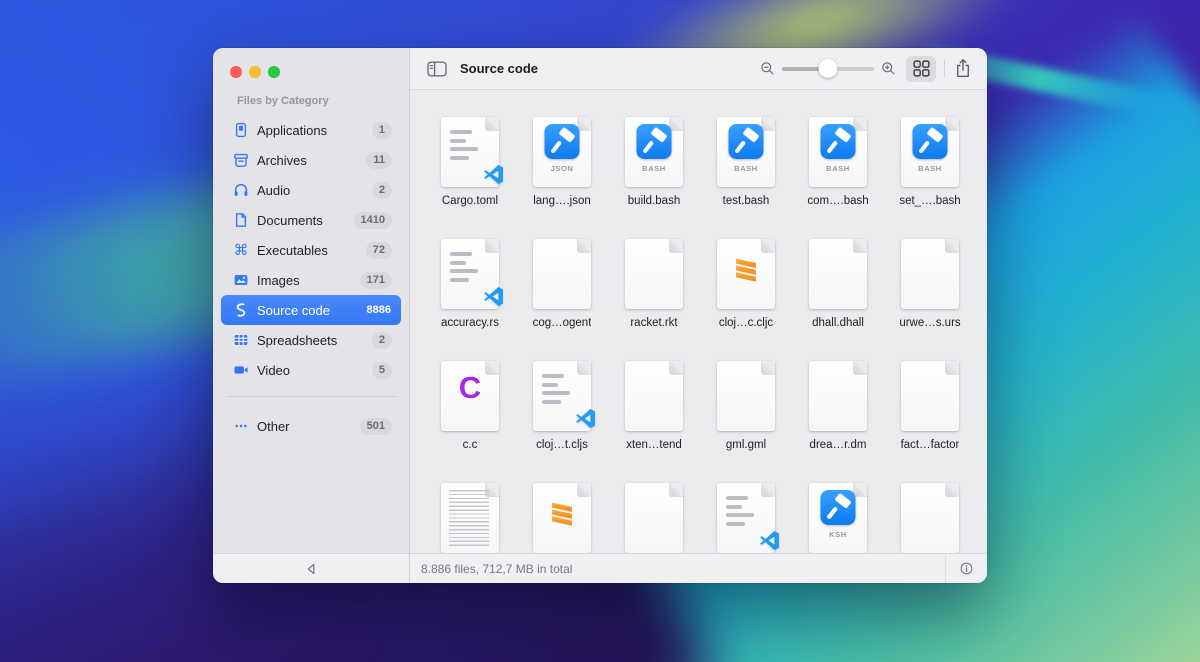 This screenshot has height=662, width=1200. I want to click on count-badge: 72, so click(378, 250).